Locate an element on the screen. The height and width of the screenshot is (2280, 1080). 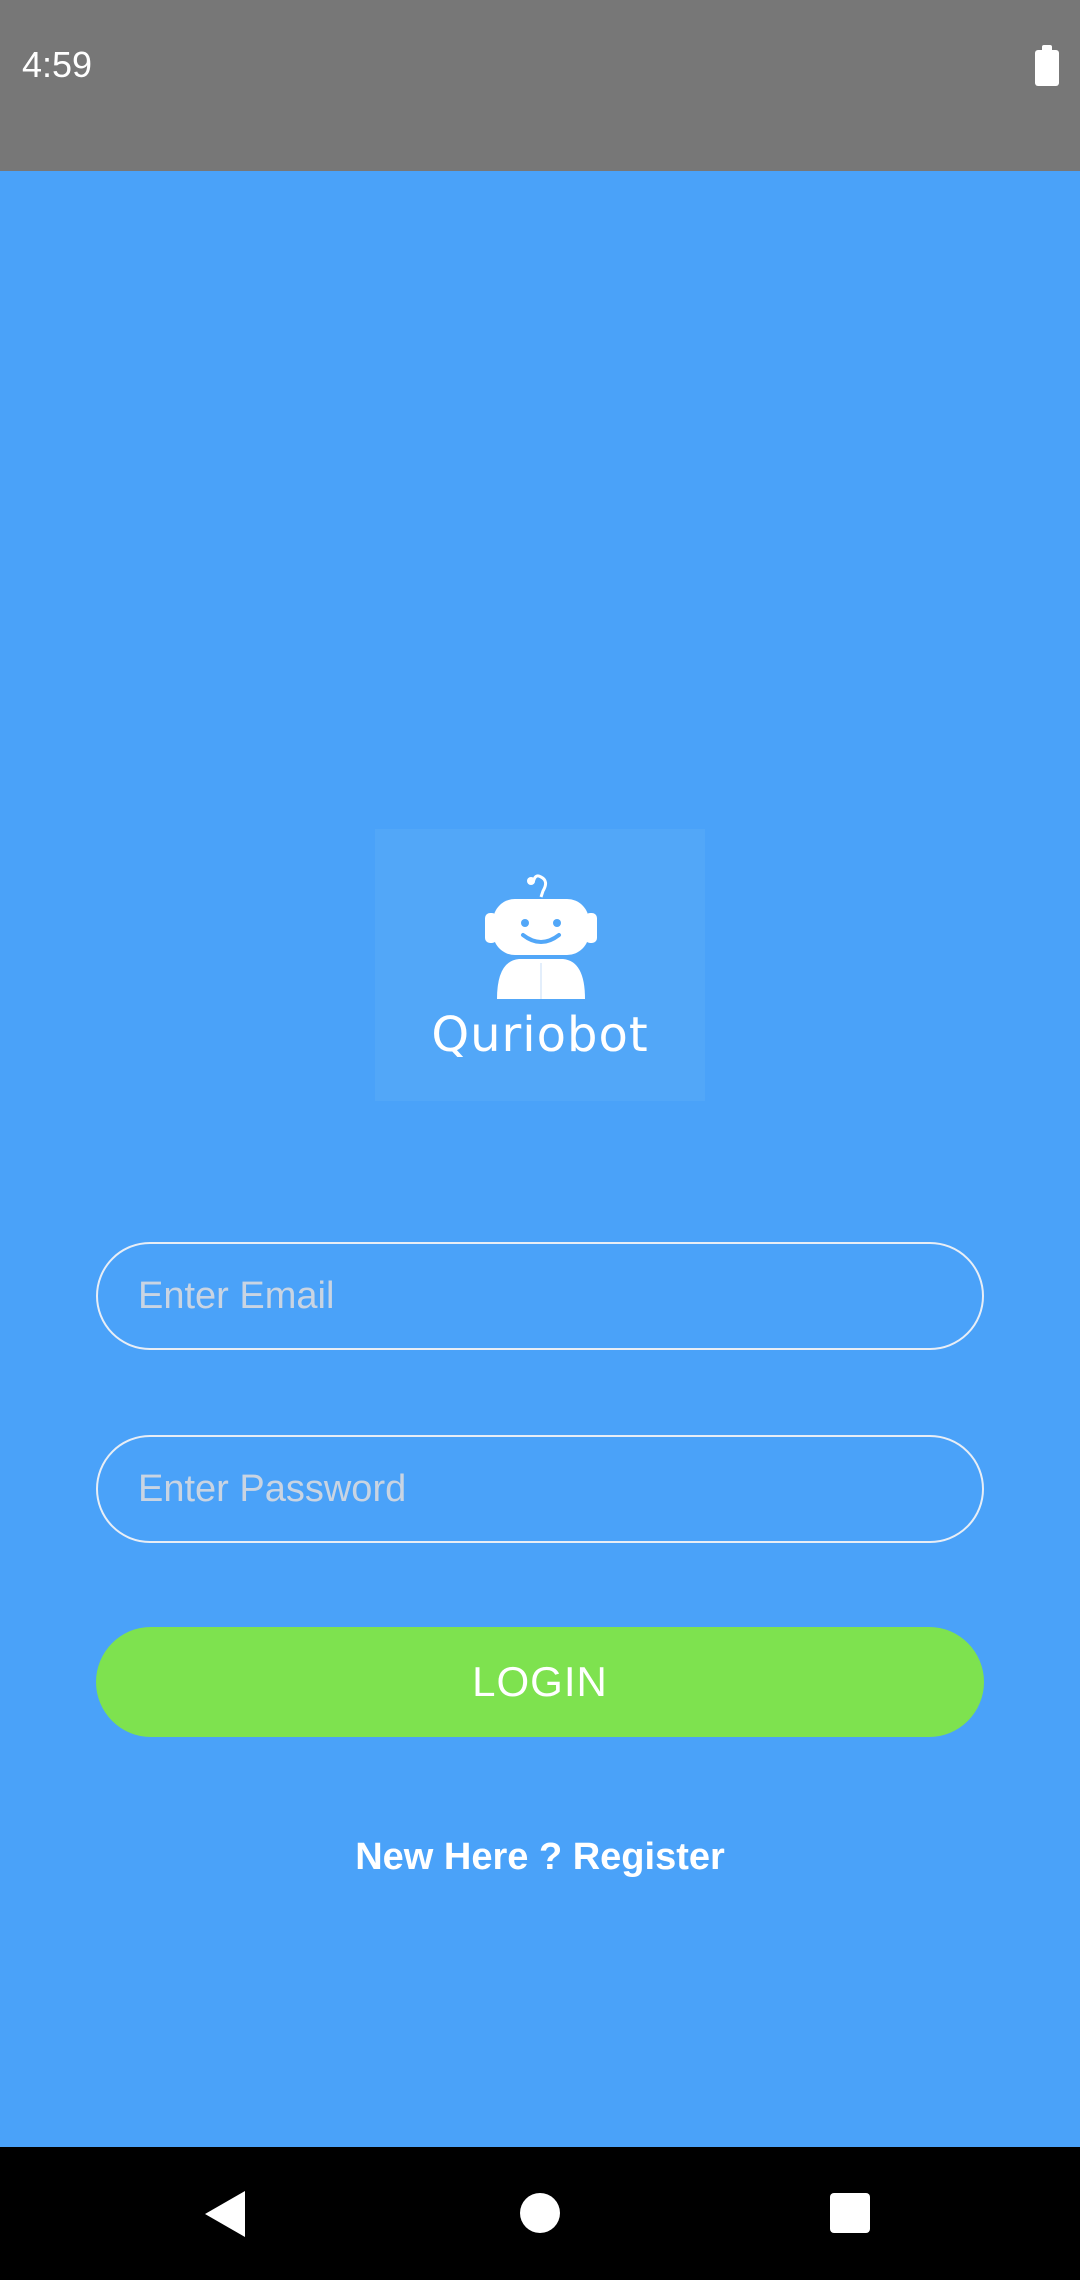
home-icon is located at coordinates (540, 2213).